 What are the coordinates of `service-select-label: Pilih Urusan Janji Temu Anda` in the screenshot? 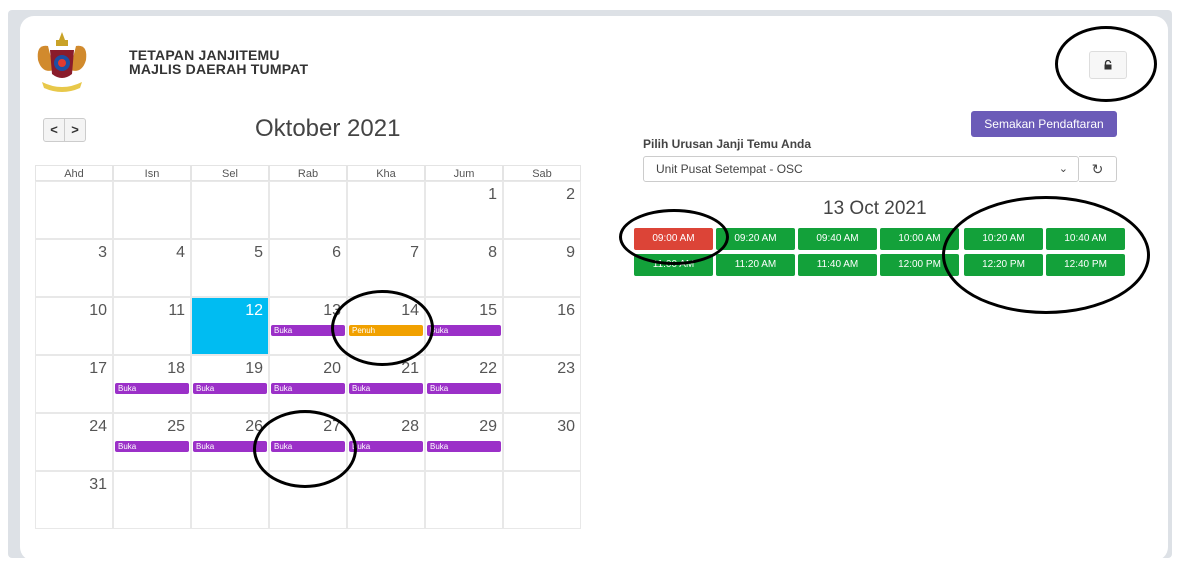 It's located at (727, 144).